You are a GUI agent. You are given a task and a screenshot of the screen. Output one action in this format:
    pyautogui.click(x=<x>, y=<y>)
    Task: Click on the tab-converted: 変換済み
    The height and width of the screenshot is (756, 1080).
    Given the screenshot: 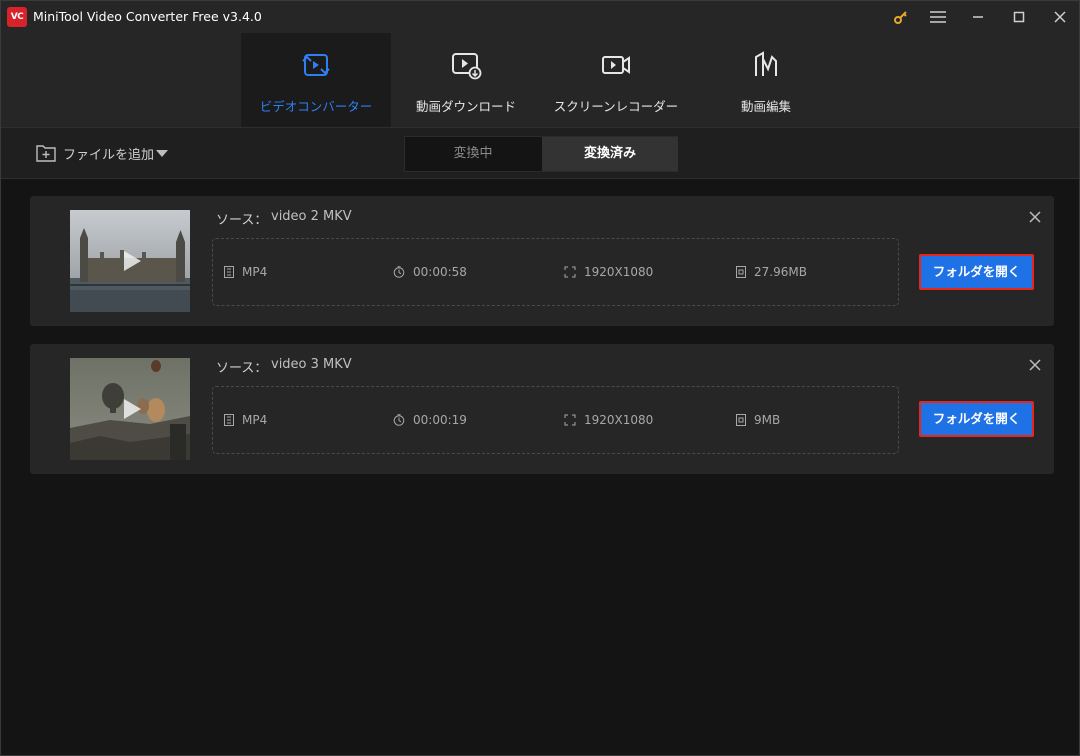 What is the action you would take?
    pyautogui.click(x=610, y=154)
    